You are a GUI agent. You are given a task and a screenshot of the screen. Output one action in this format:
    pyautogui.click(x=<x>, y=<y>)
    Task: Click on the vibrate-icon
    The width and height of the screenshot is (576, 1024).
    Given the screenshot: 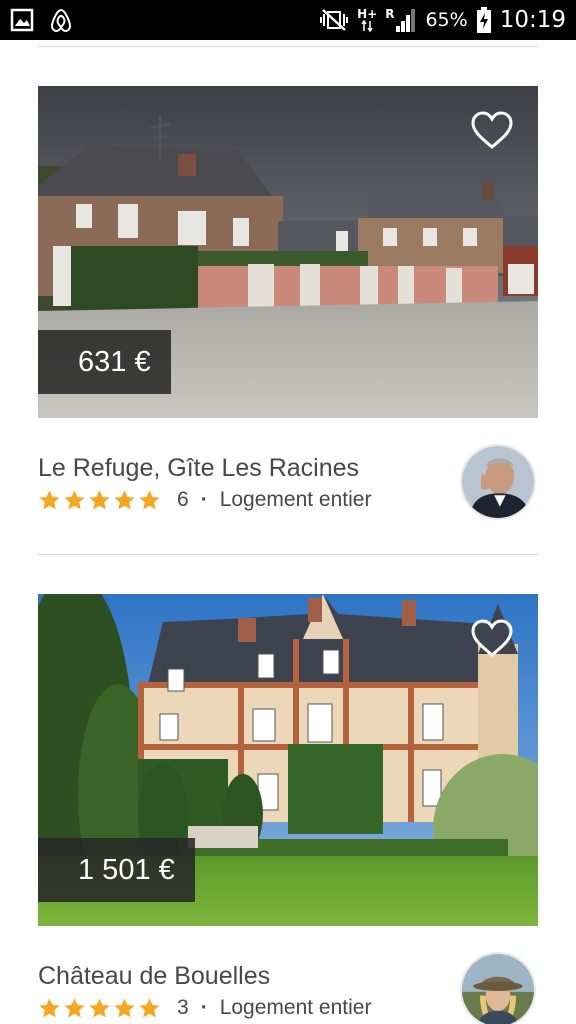 What is the action you would take?
    pyautogui.click(x=334, y=20)
    